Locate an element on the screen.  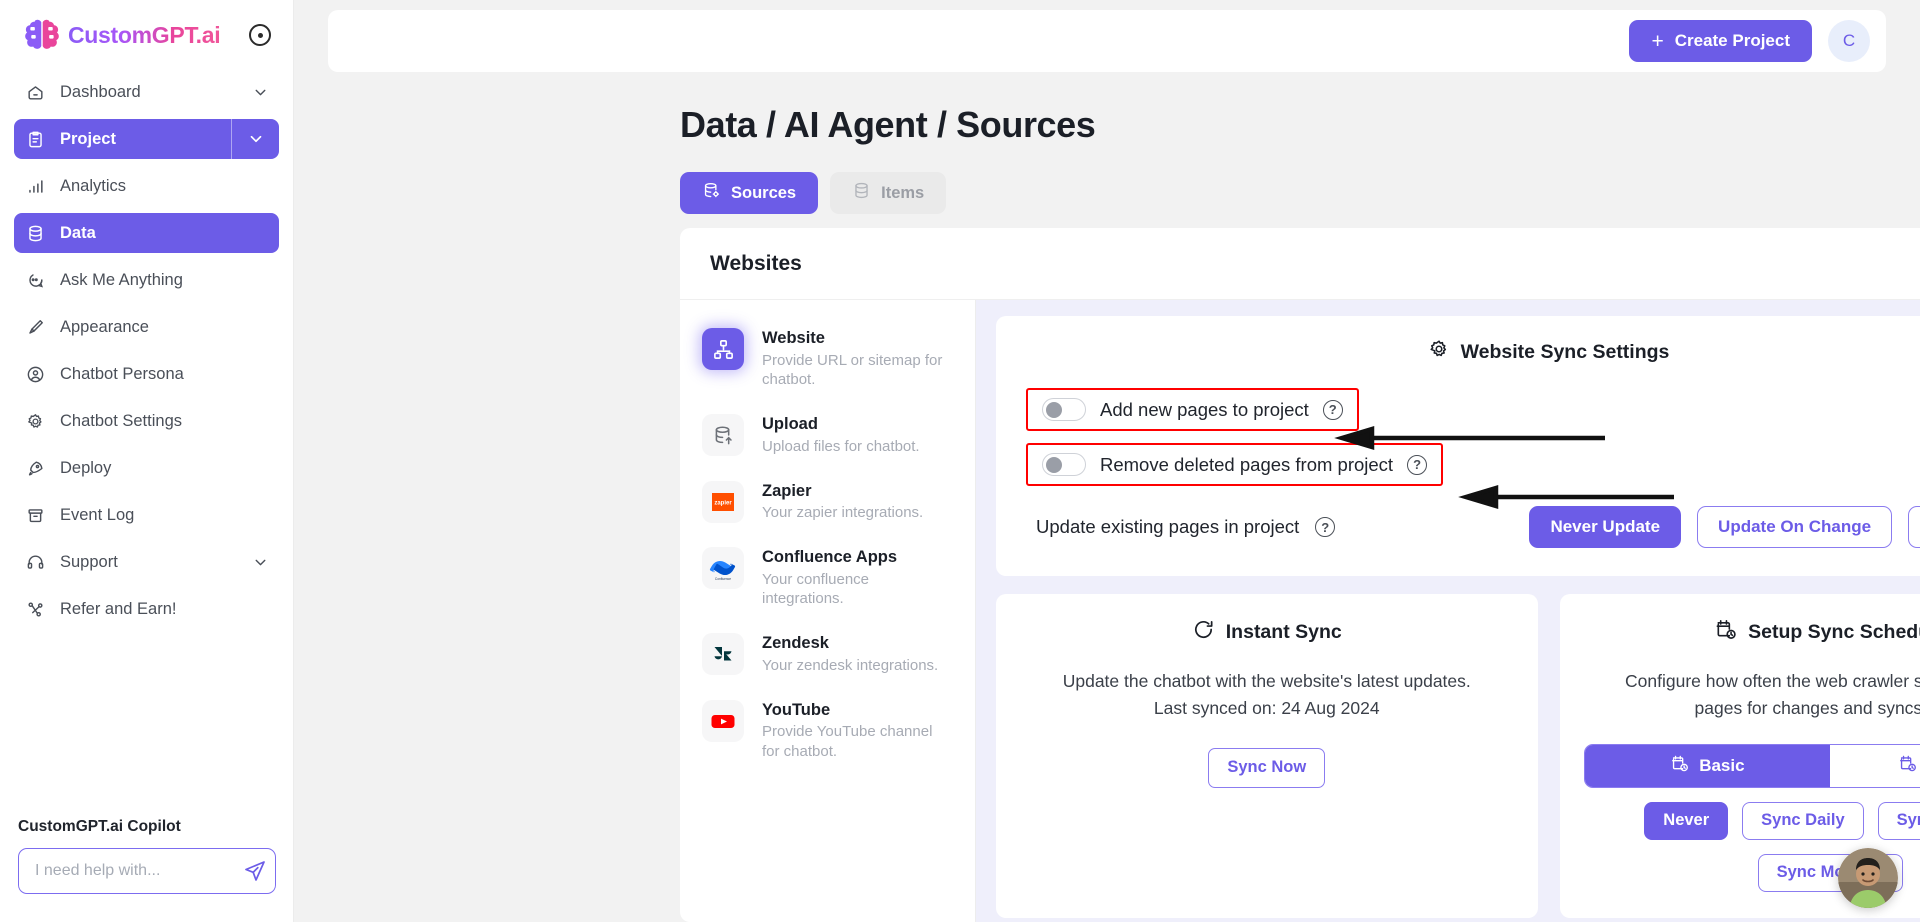
source-desc: Provide URL or sitemap for chatbot. is located at coordinates (852, 370).